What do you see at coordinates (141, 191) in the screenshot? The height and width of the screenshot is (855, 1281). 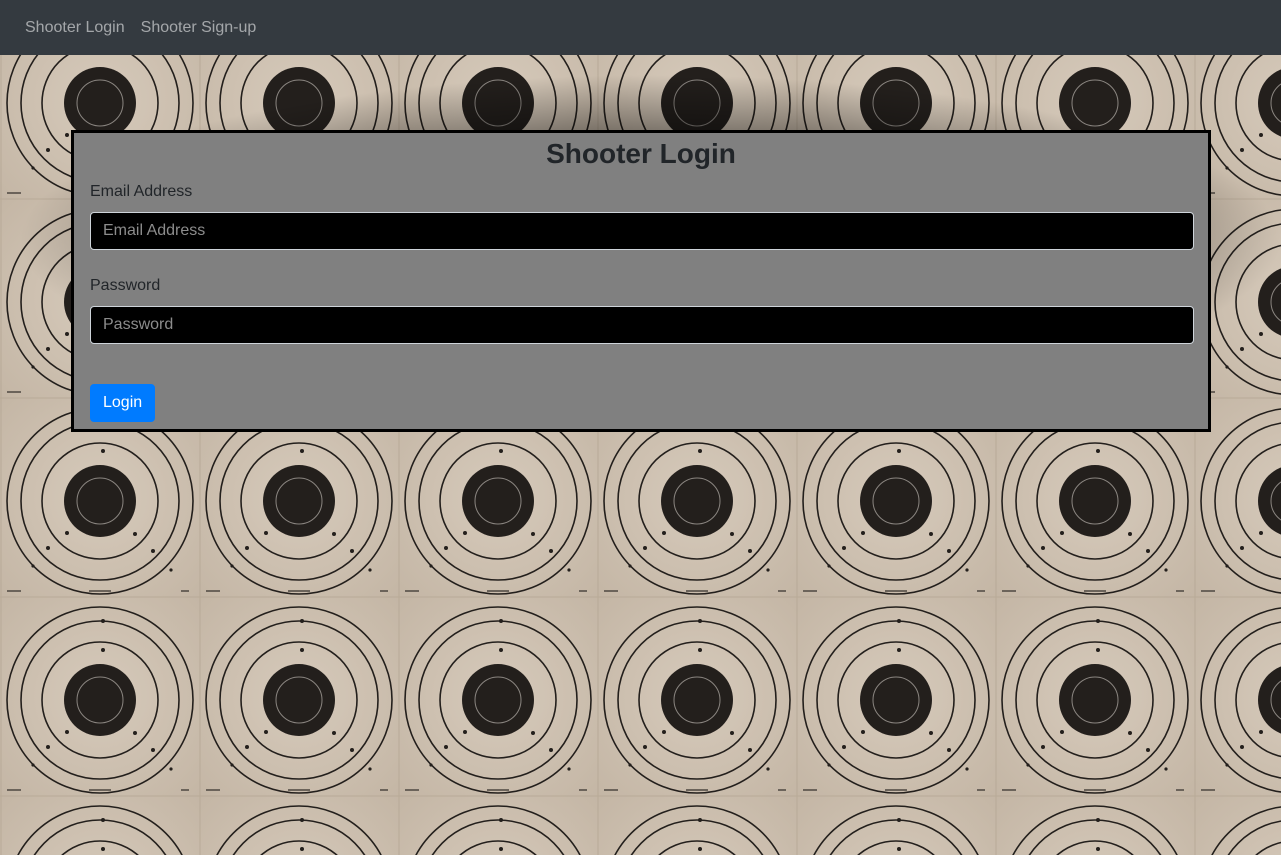 I see `email-label: Email Address` at bounding box center [141, 191].